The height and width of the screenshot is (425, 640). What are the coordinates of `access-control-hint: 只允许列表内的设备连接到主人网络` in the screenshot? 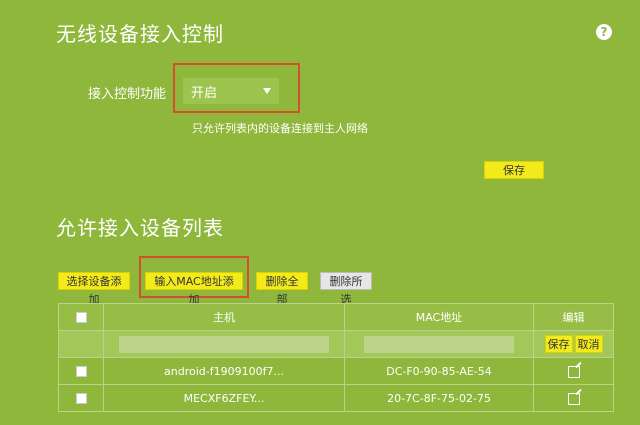 It's located at (280, 128).